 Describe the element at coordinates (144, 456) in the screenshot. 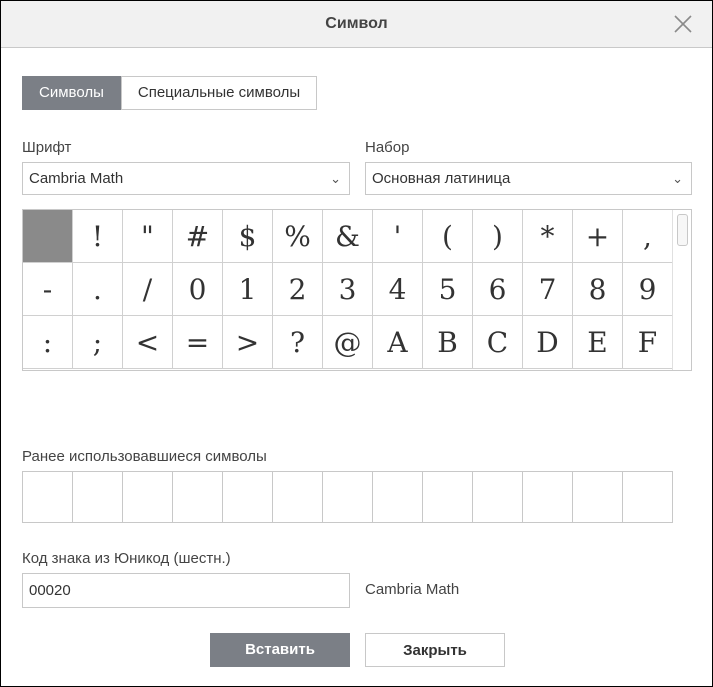

I see `recent-symbols-label: Ранее использовавшиеся символы` at that location.